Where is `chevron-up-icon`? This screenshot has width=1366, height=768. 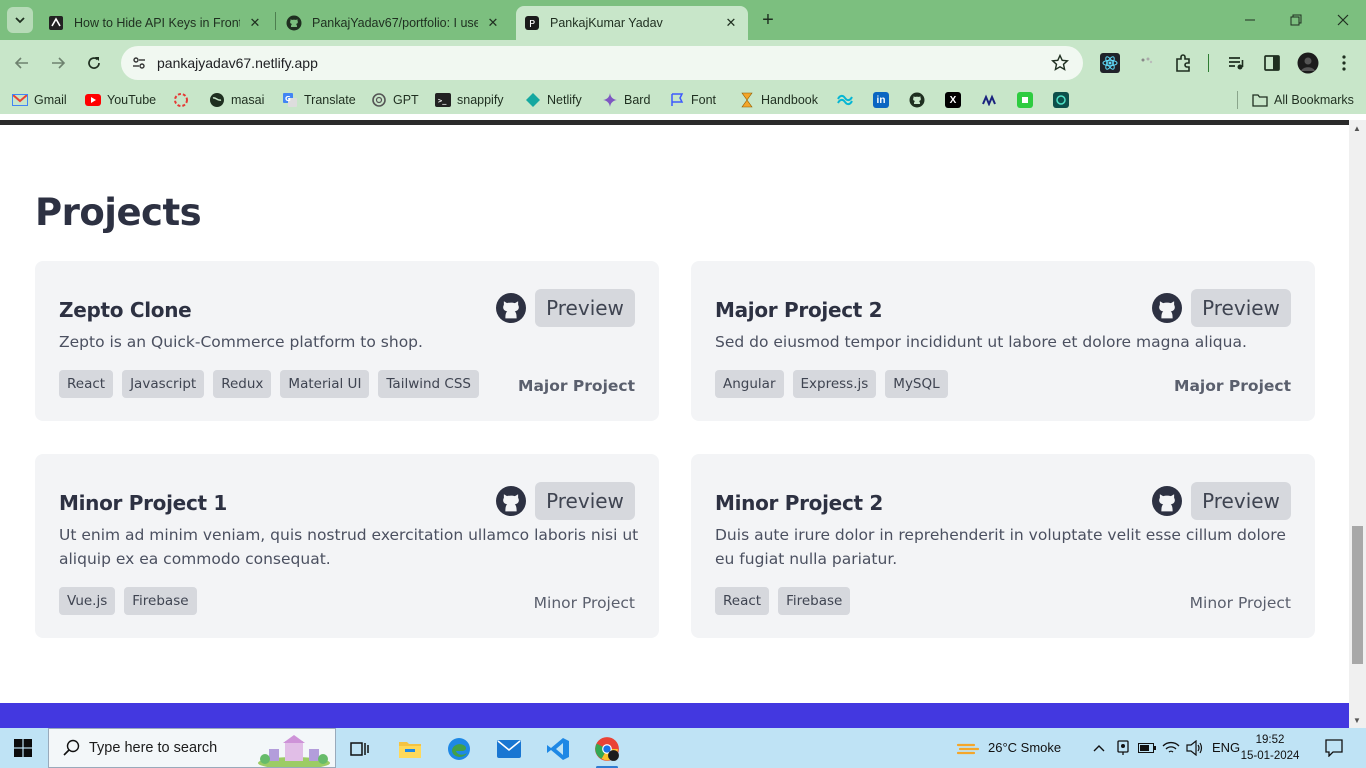 chevron-up-icon is located at coordinates (1099, 748).